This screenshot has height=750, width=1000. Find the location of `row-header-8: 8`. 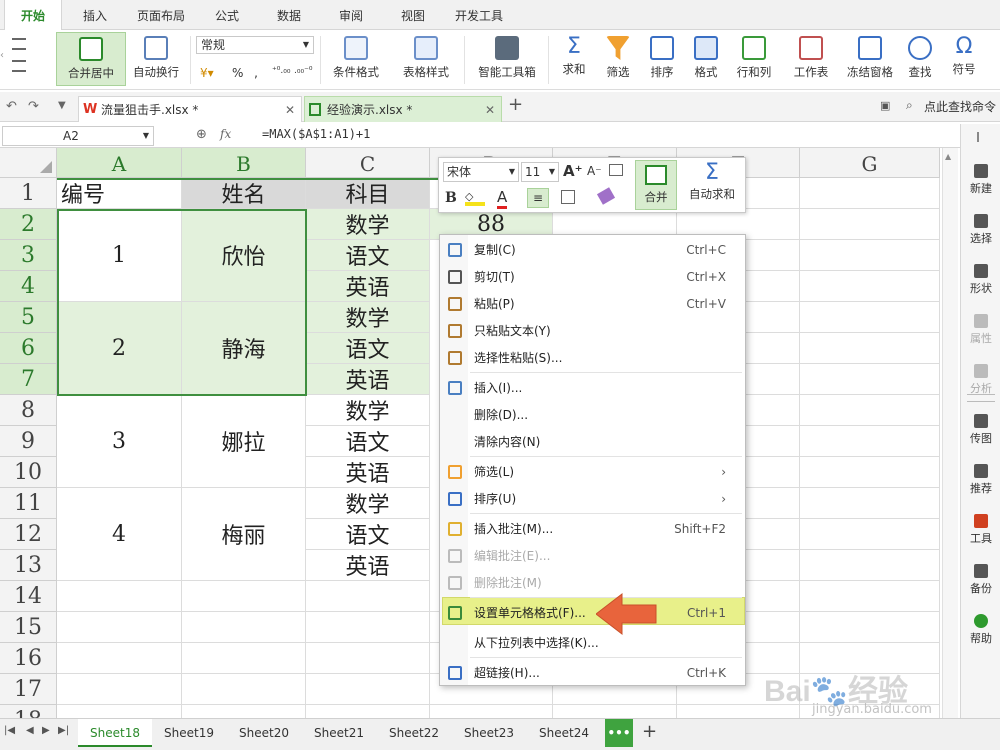

row-header-8: 8 is located at coordinates (28, 410).